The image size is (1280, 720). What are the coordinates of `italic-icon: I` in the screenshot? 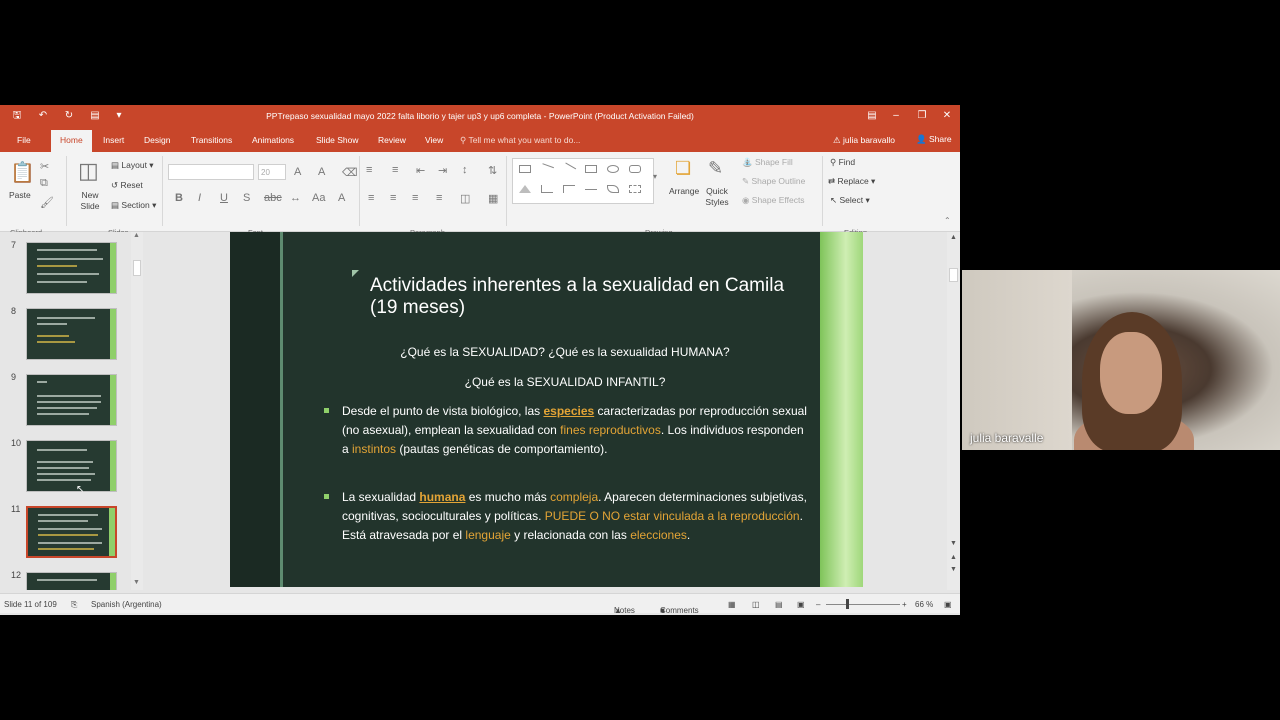 It's located at (199, 198).